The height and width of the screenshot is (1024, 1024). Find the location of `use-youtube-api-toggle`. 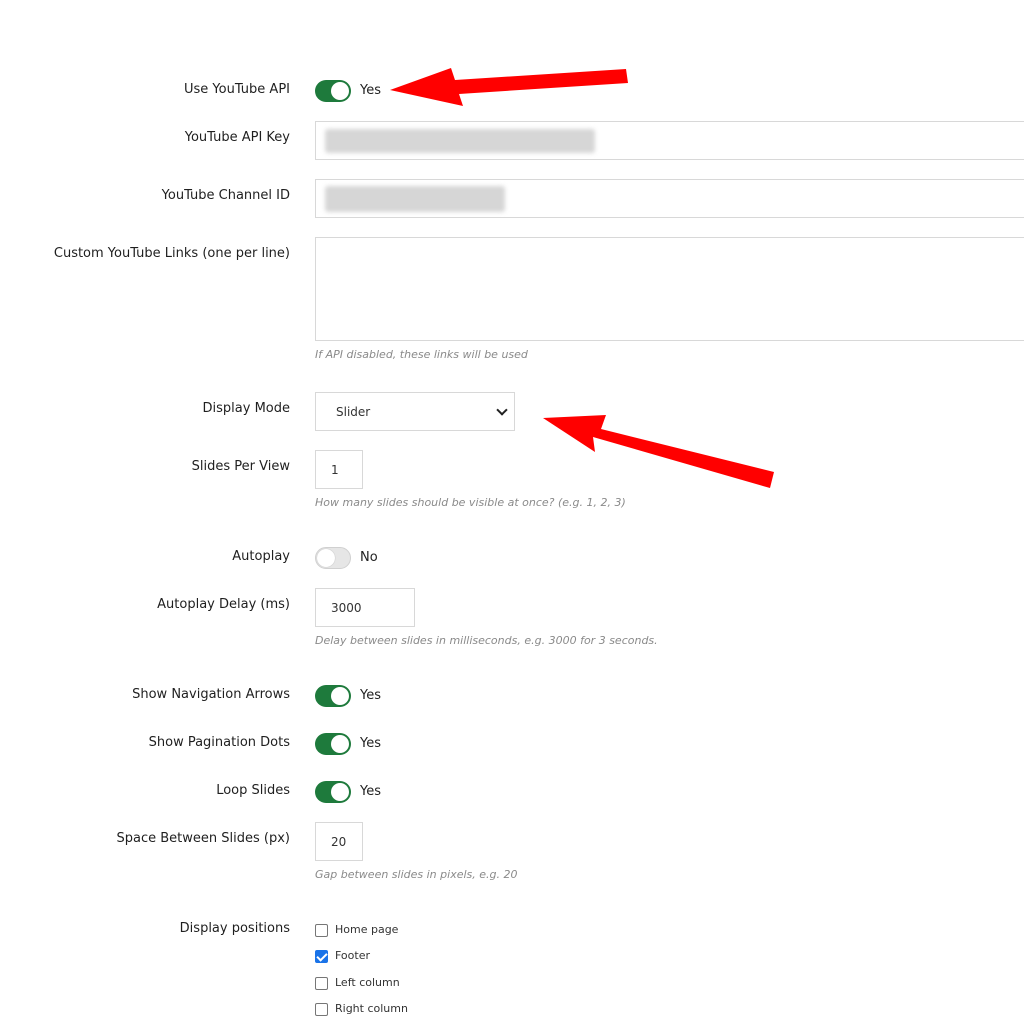

use-youtube-api-toggle is located at coordinates (333, 91).